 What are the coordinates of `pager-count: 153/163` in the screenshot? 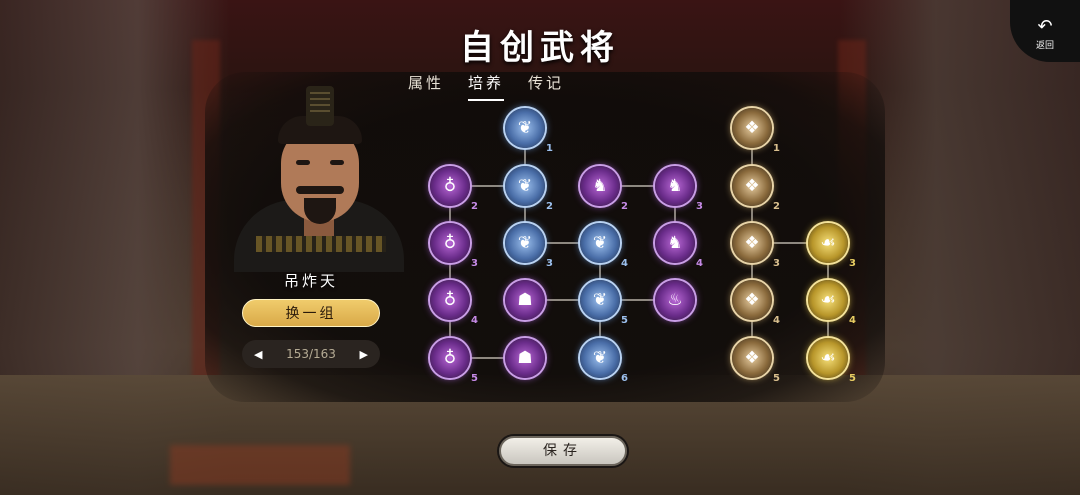 It's located at (311, 354).